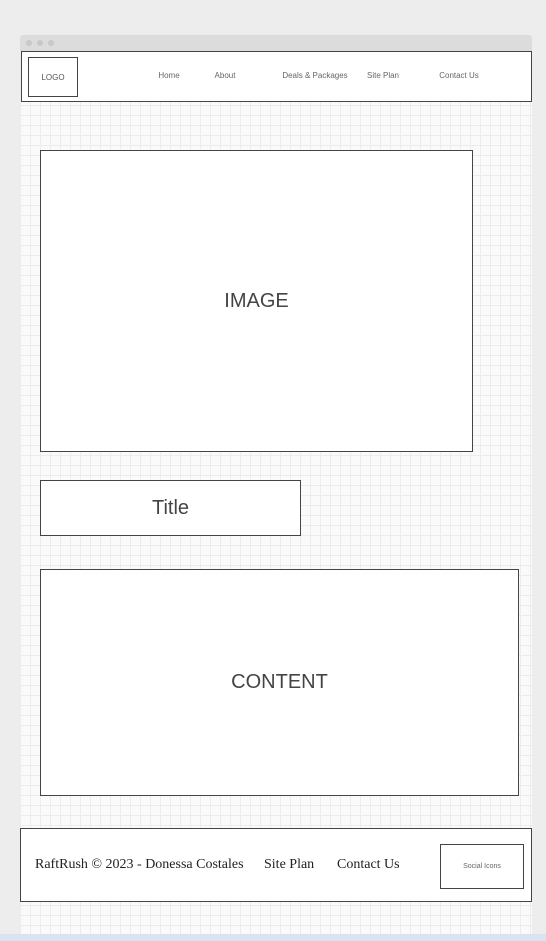  What do you see at coordinates (368, 865) in the screenshot?
I see `footer-contact-us-link: Contact Us` at bounding box center [368, 865].